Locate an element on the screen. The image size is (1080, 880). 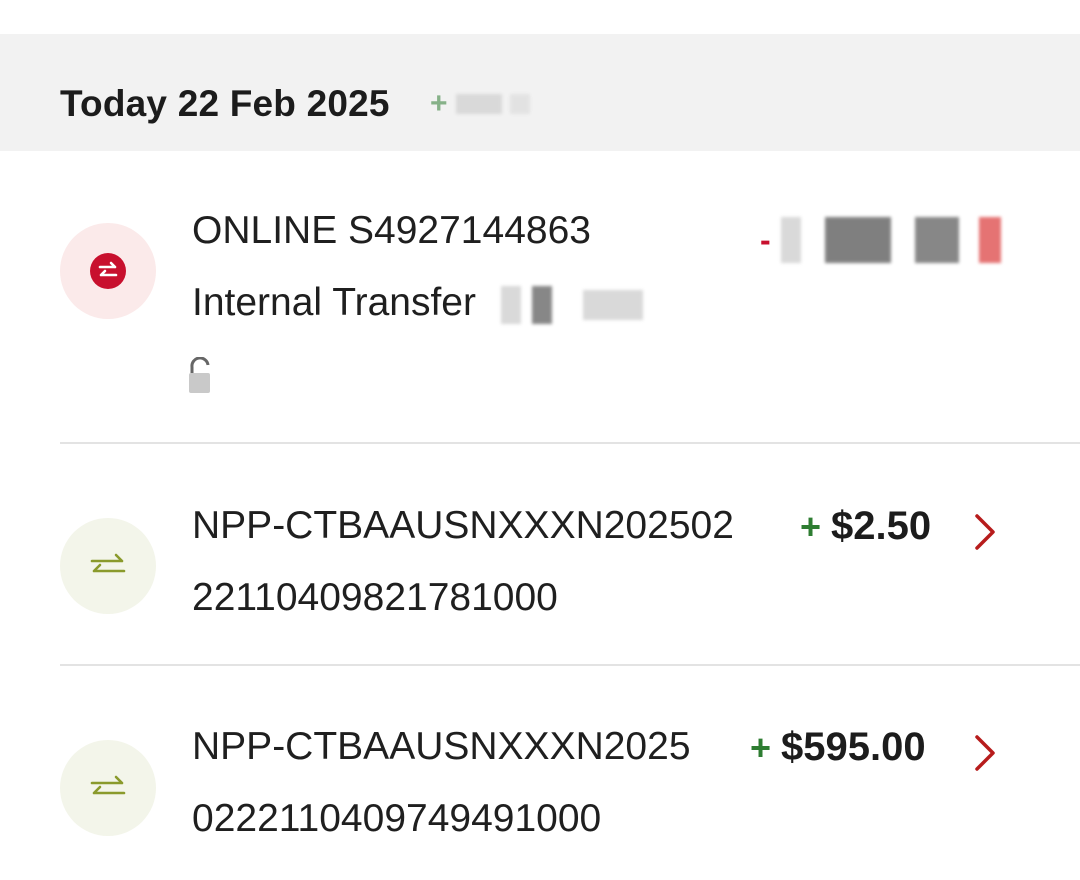
transaction-description-line2: Internal Transfer is located at coordinates (417, 303).